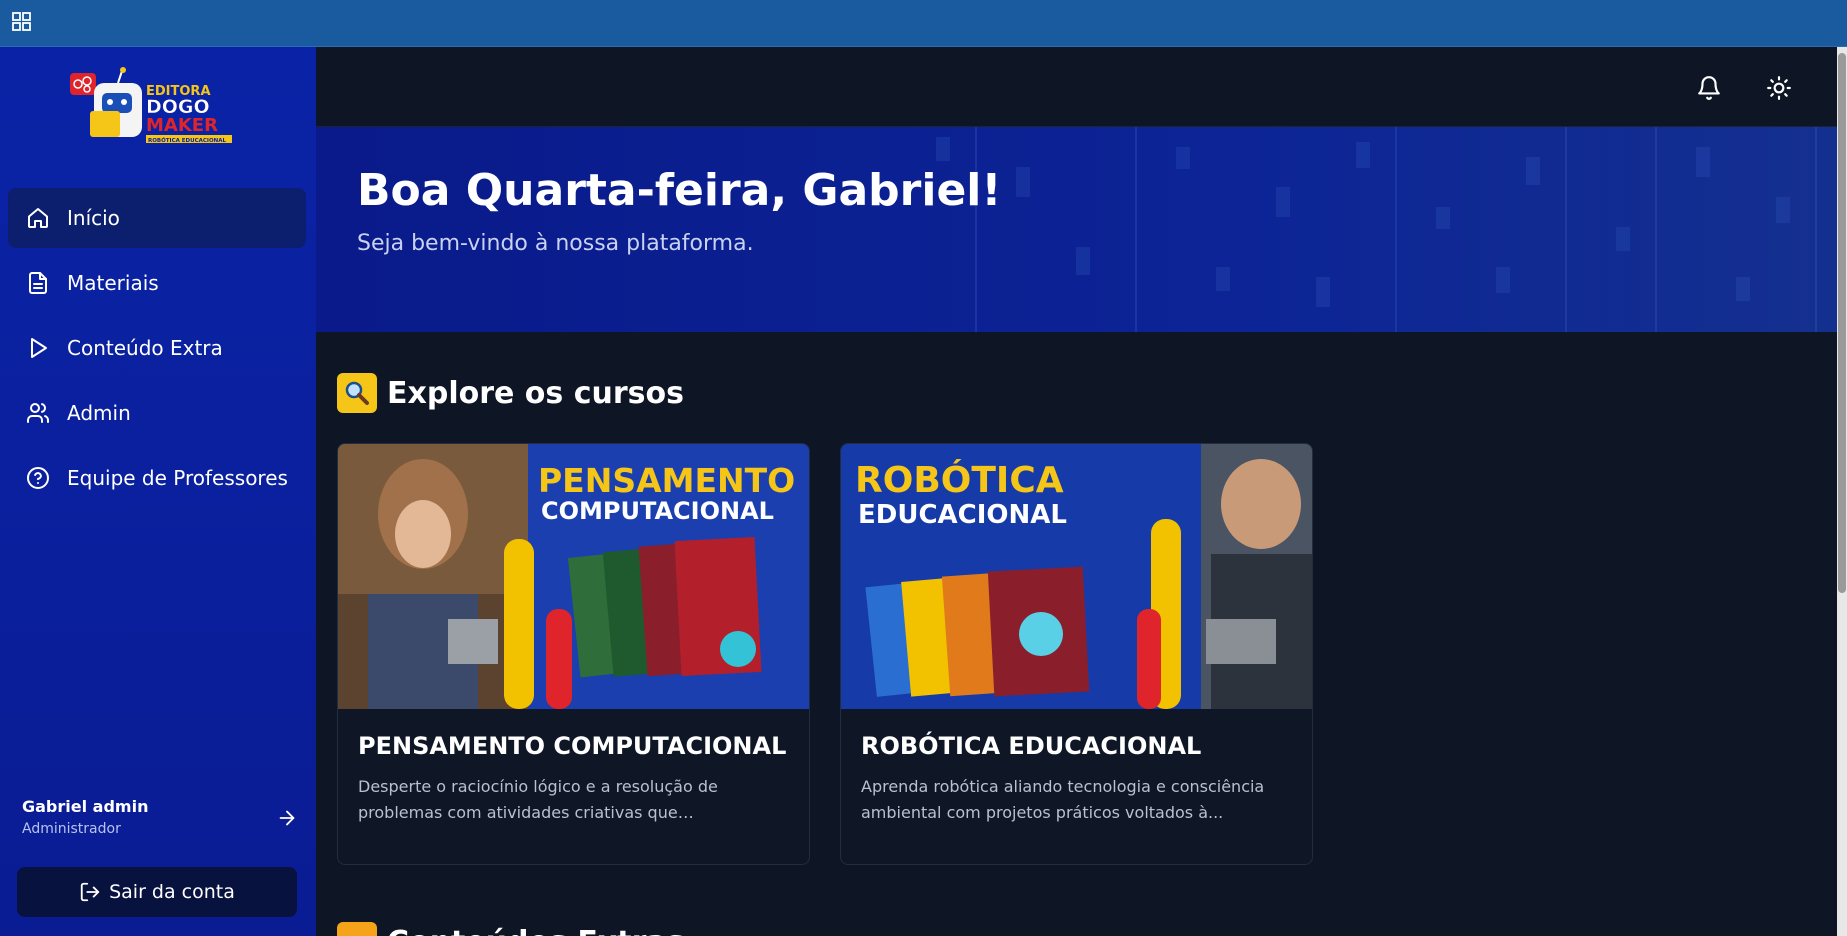  Describe the element at coordinates (99, 413) in the screenshot. I see `sidebar-item-label: Admin` at that location.